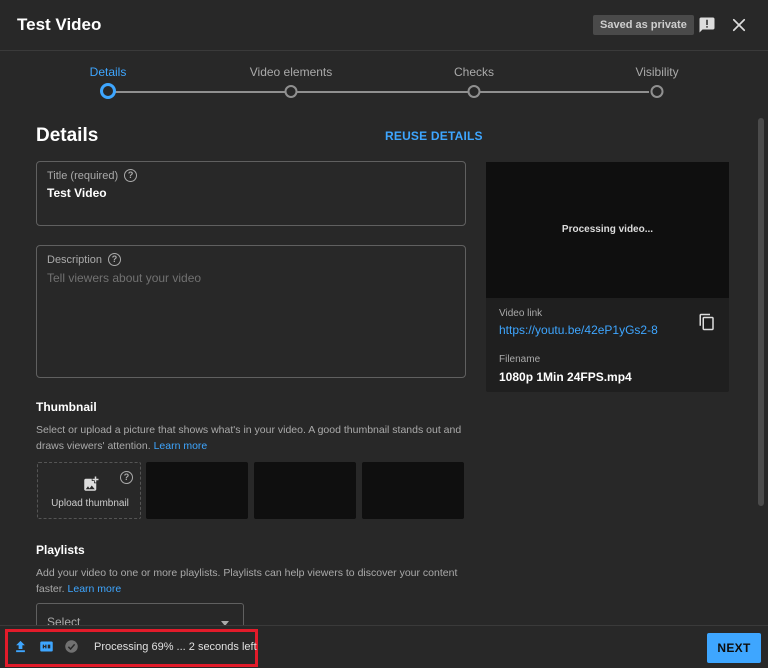 This screenshot has width=768, height=668. I want to click on upload-icon, so click(20, 646).